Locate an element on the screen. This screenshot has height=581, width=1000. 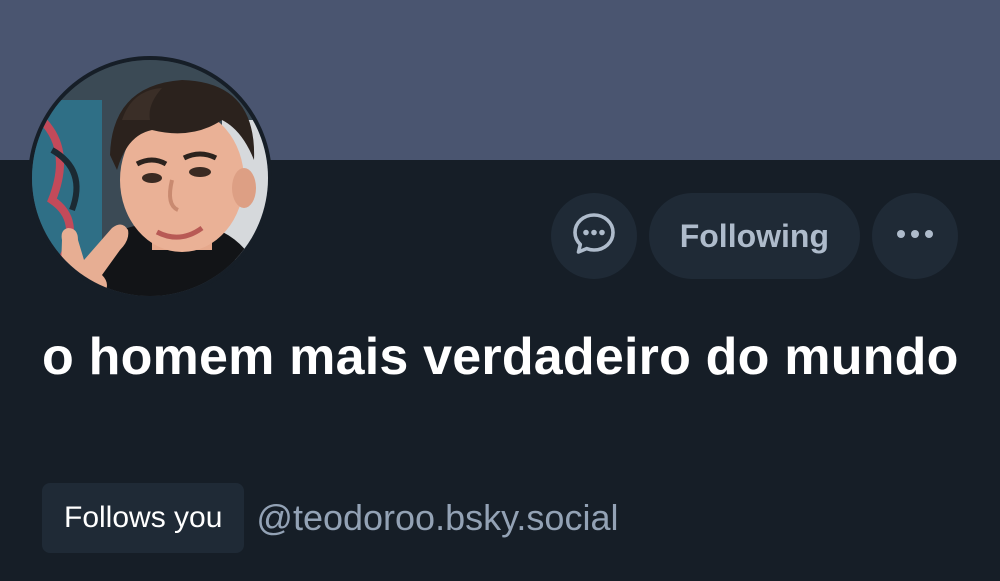
following-button: Following is located at coordinates (754, 236).